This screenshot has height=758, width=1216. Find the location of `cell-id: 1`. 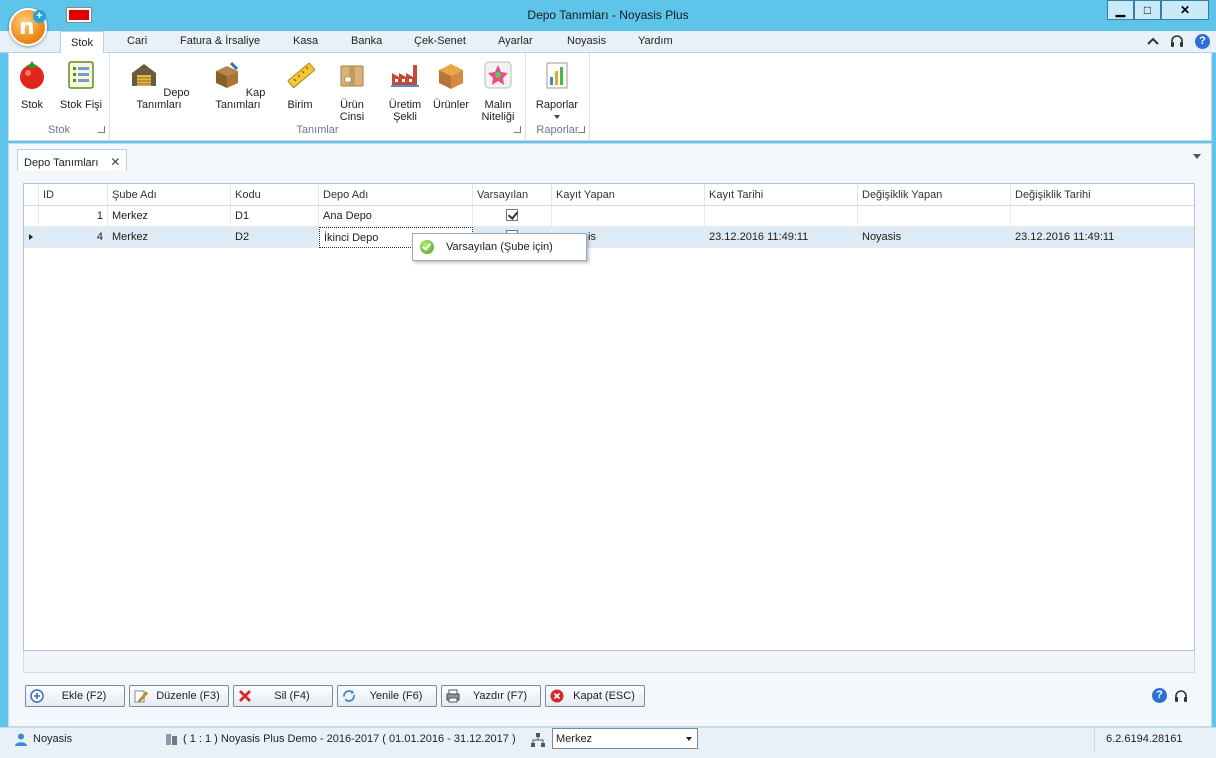

cell-id: 1 is located at coordinates (73, 216).